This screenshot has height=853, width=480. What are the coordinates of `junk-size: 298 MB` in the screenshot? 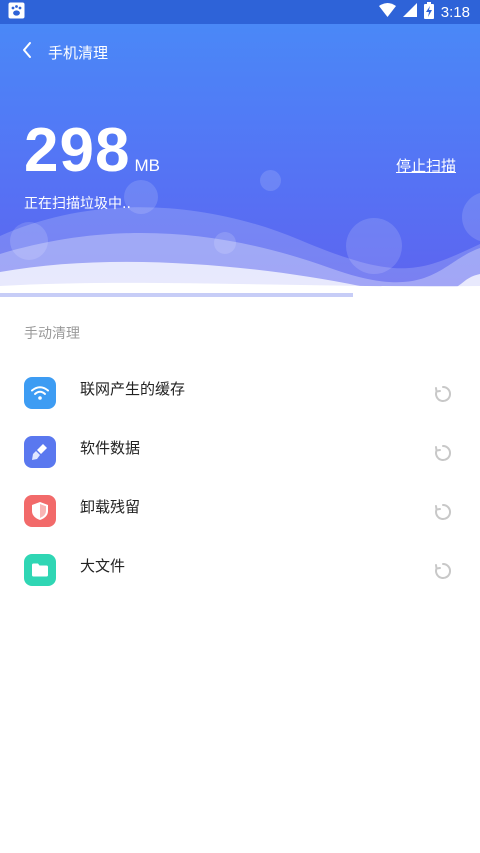 It's located at (92, 151).